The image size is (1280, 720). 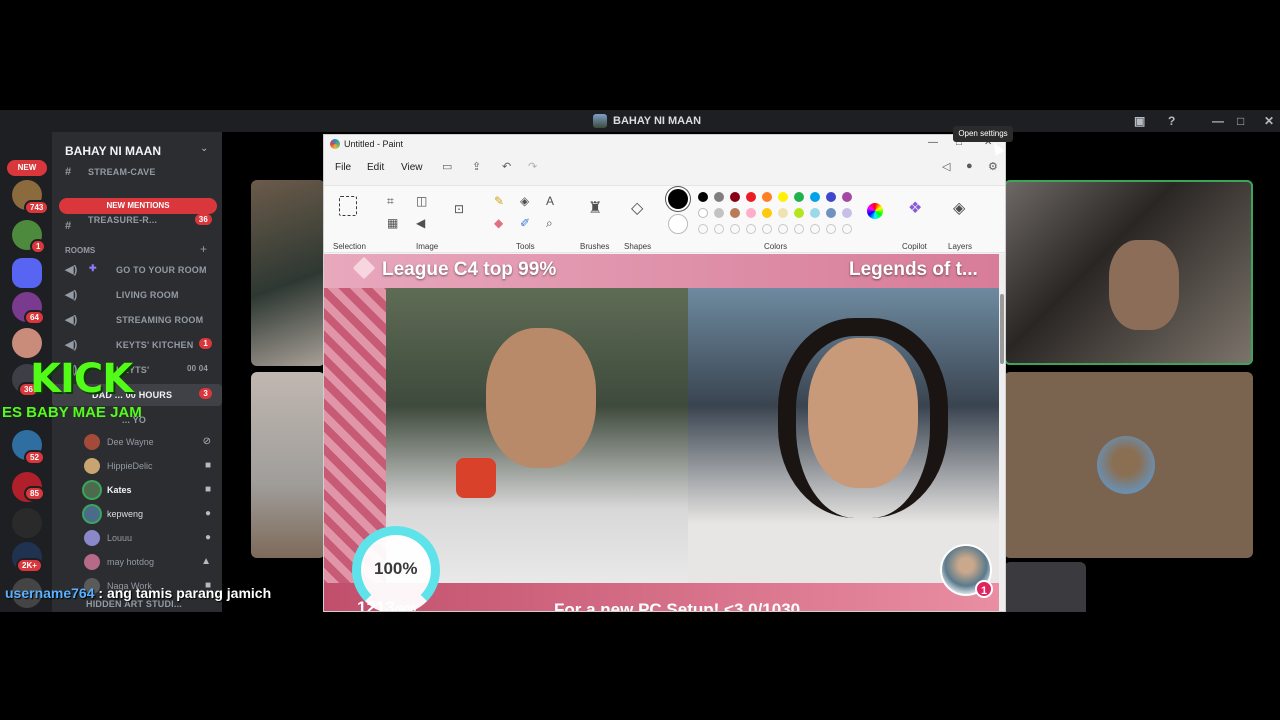 I want to click on add-channel-icon: +, so click(x=203, y=249).